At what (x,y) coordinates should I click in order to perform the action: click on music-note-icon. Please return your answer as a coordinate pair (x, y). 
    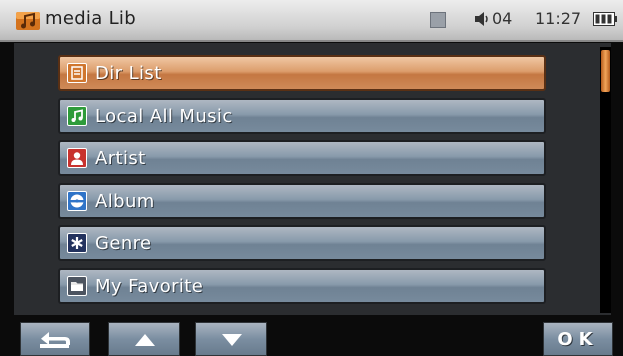
    Looking at the image, I should click on (77, 116).